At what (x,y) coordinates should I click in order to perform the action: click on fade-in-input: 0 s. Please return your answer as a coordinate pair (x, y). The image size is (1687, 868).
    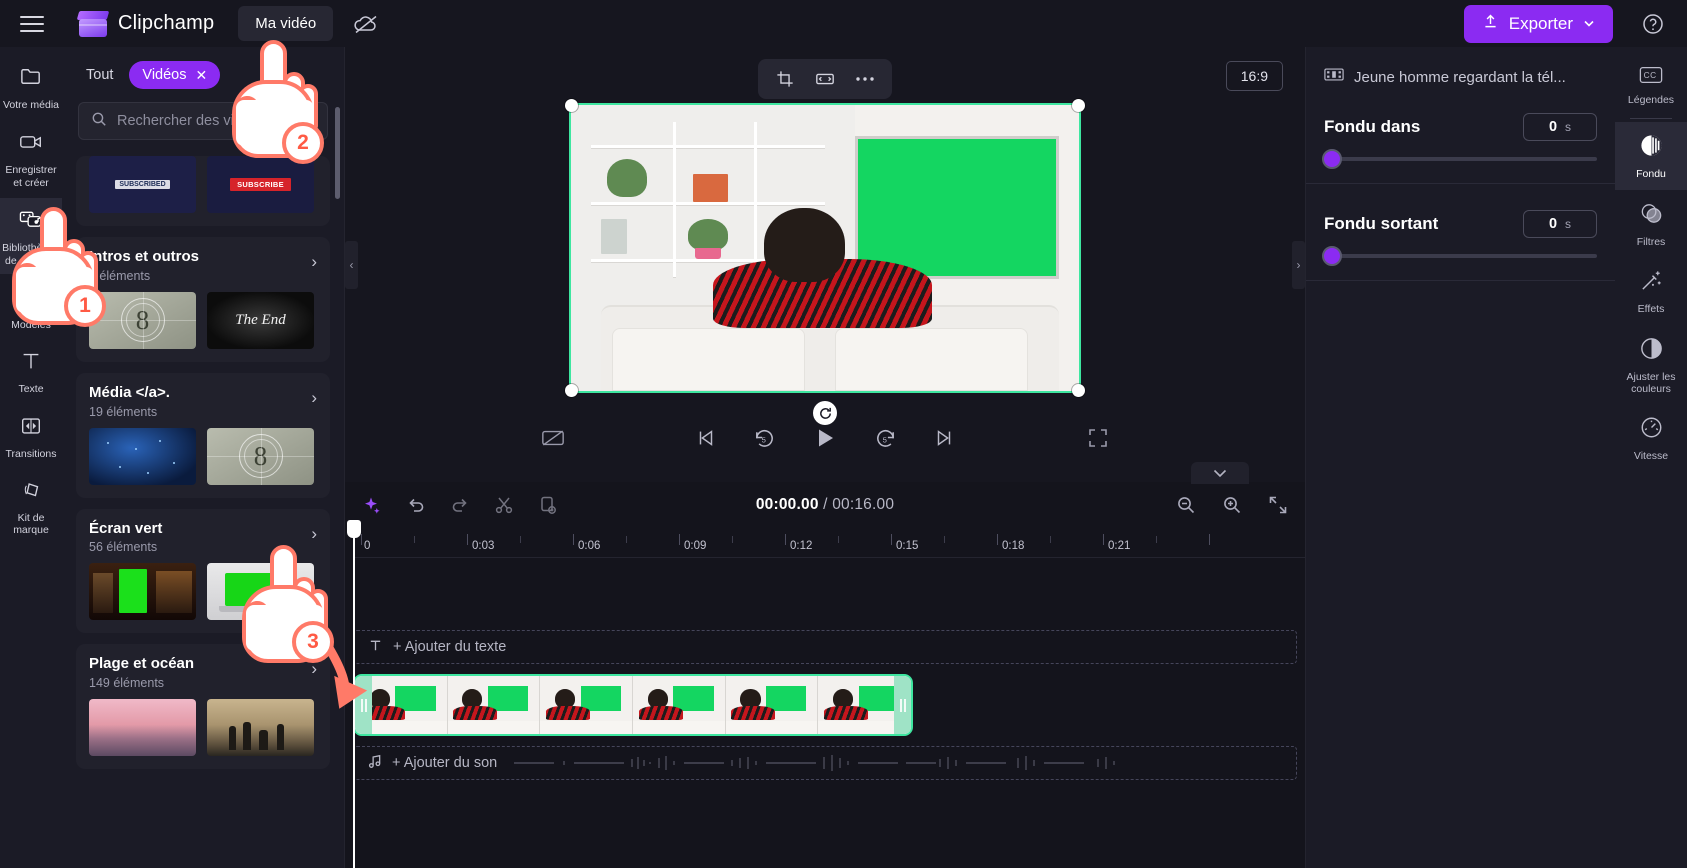
    Looking at the image, I should click on (1560, 127).